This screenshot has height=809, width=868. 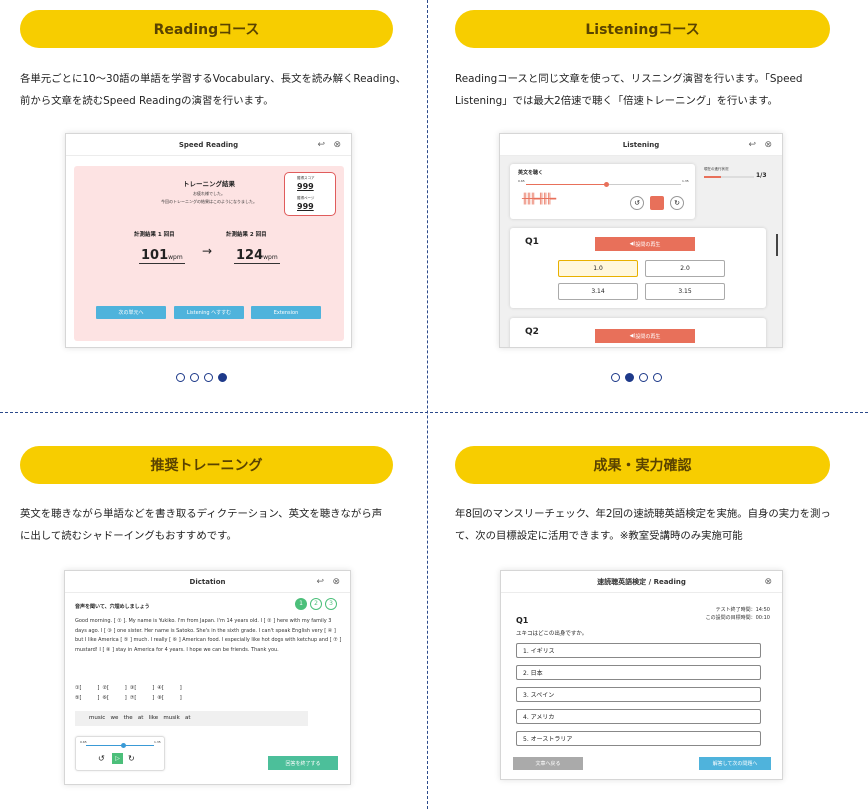 What do you see at coordinates (208, 145) in the screenshot?
I see `shot-title: Speed Reading ↩ ⊗` at bounding box center [208, 145].